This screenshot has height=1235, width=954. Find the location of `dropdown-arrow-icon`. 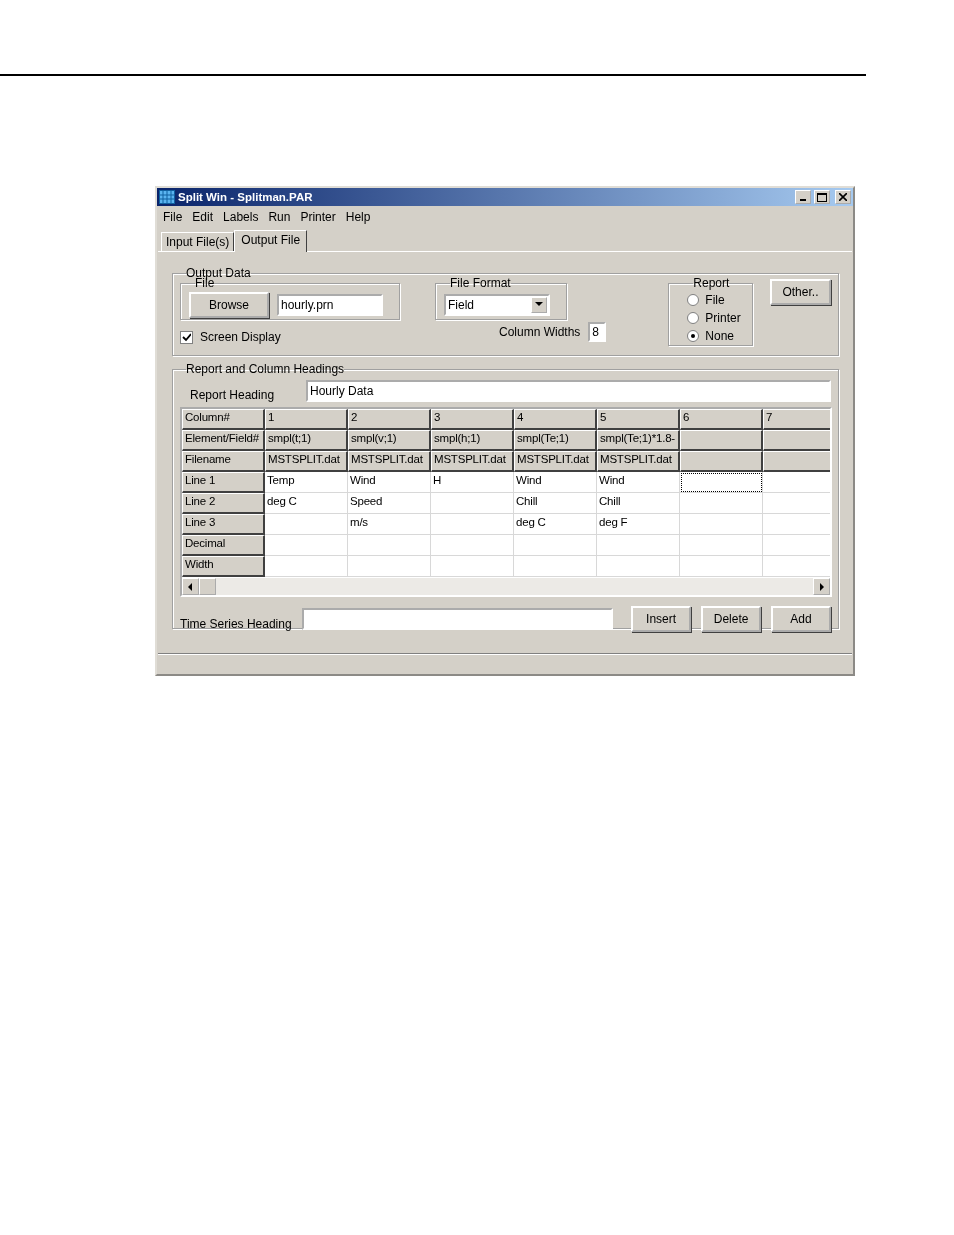

dropdown-arrow-icon is located at coordinates (539, 304).